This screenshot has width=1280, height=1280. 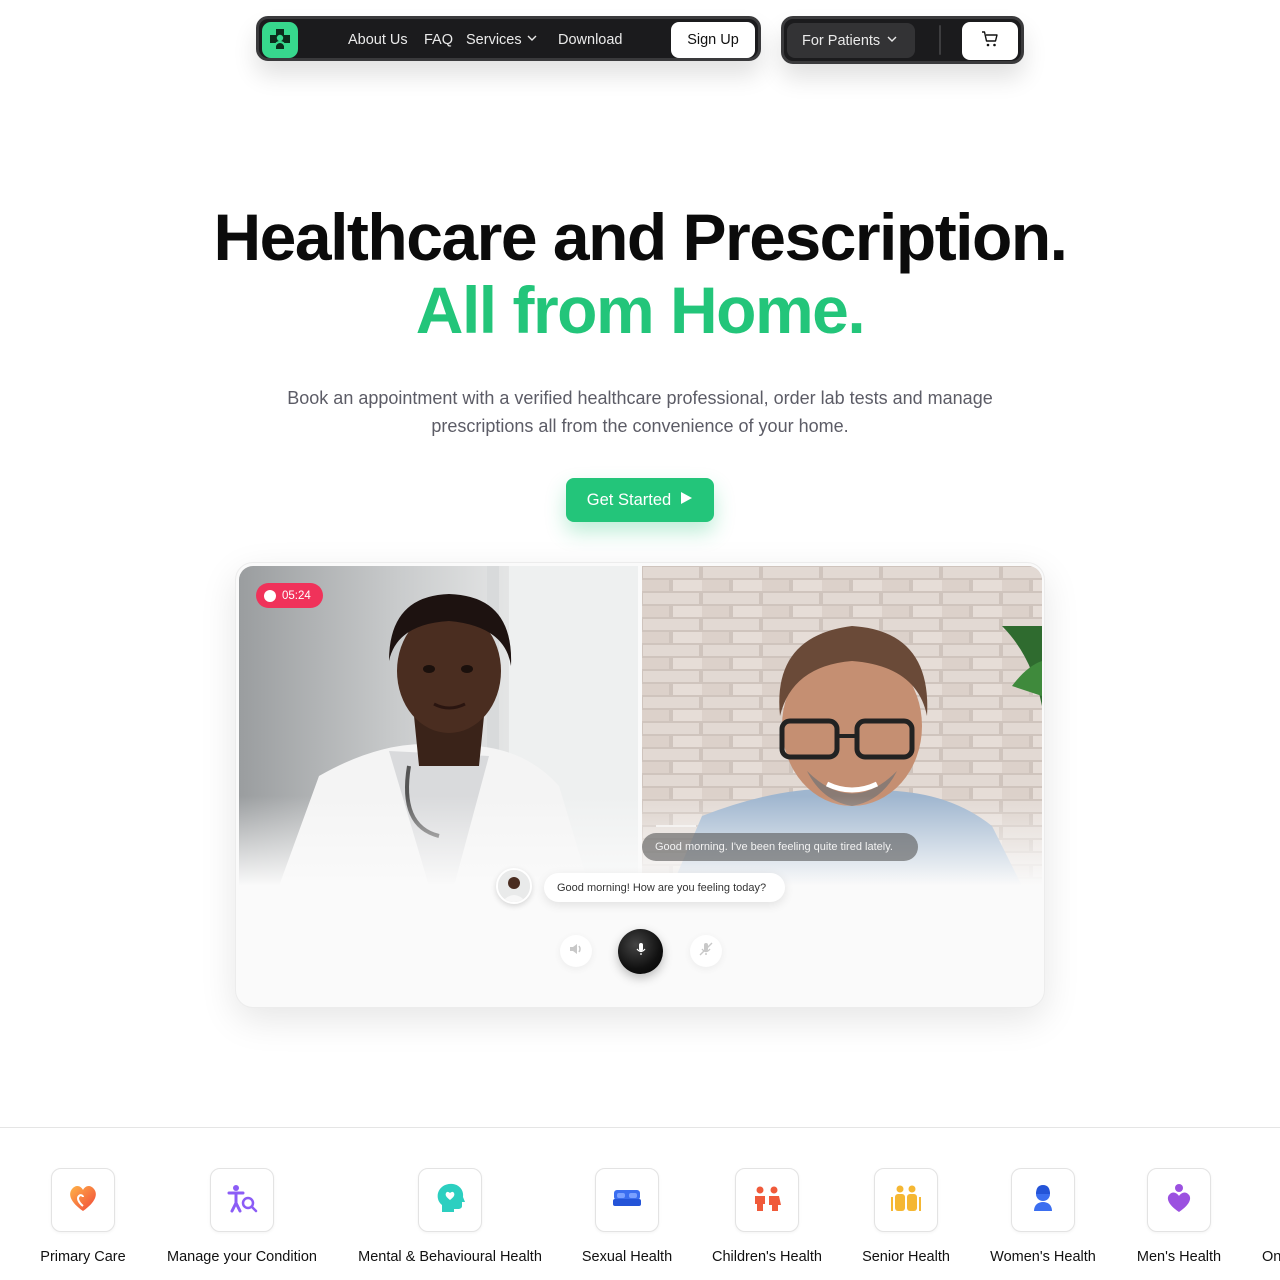 I want to click on service-senior-health: Senior Health, so click(x=906, y=1216).